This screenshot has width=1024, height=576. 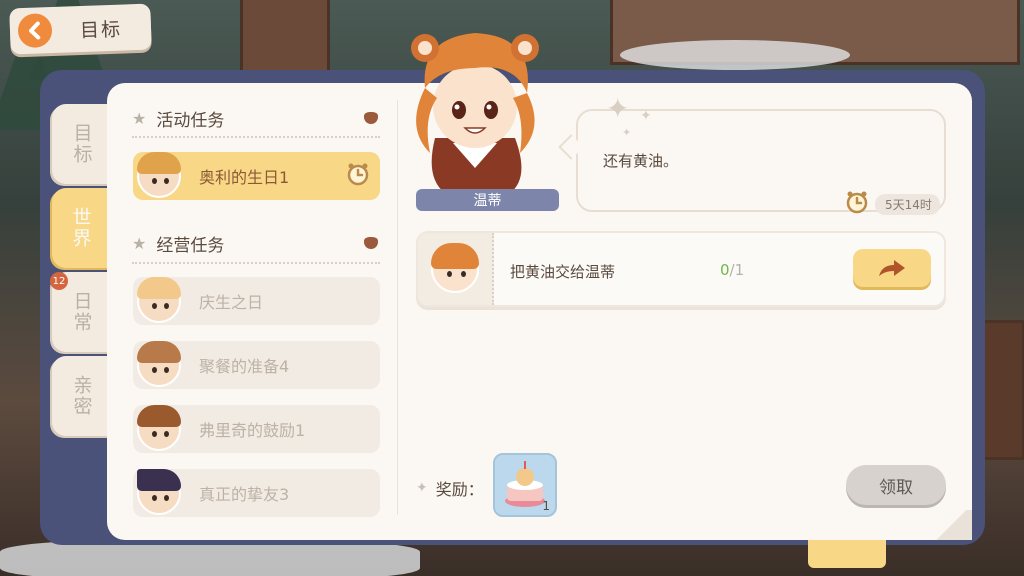 What do you see at coordinates (847, 554) in the screenshot?
I see `bottom-tab-decoration` at bounding box center [847, 554].